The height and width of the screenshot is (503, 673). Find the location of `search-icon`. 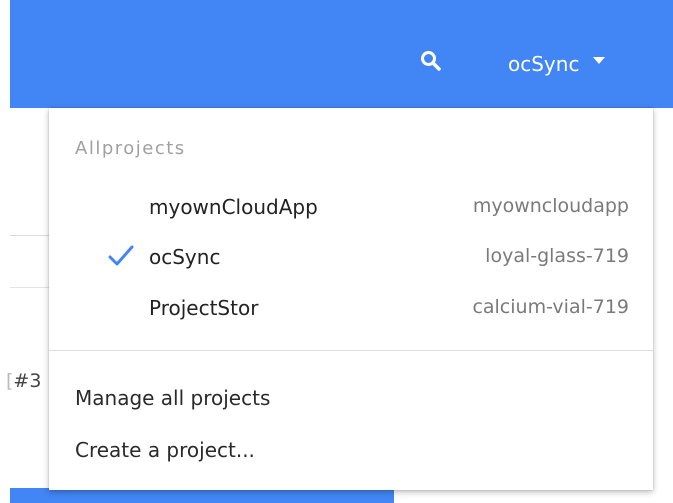

search-icon is located at coordinates (431, 61).